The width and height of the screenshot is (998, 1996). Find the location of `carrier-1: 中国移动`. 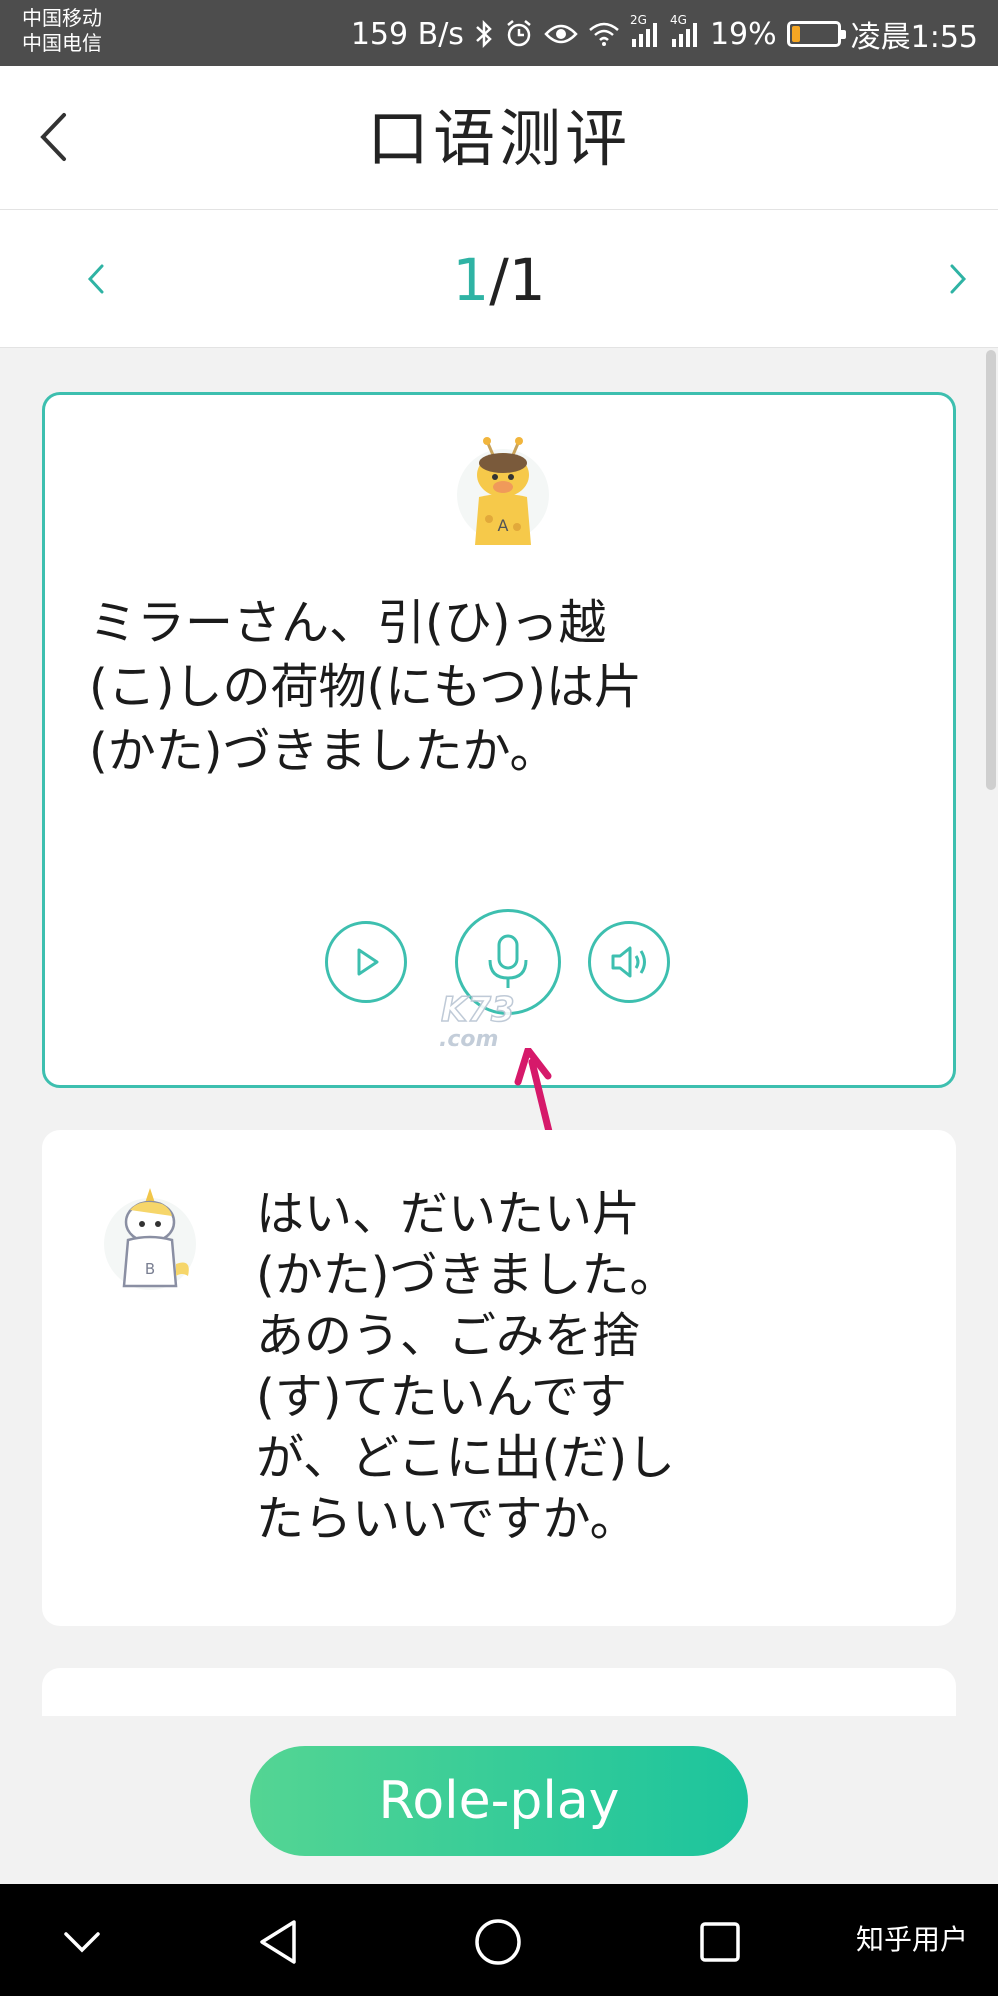

carrier-1: 中国移动 is located at coordinates (62, 18).